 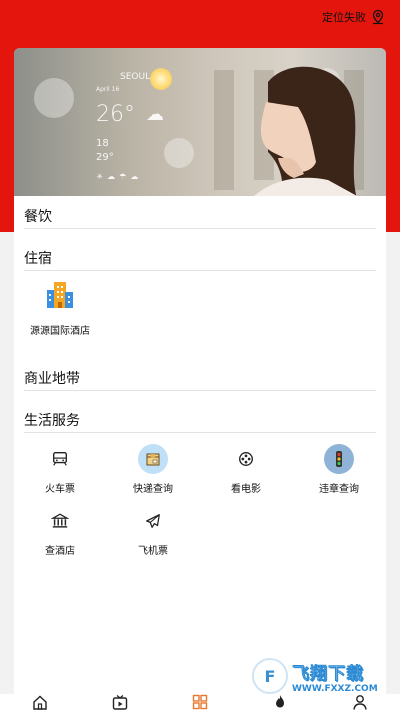 What do you see at coordinates (161, 79) in the screenshot?
I see `sun-icon` at bounding box center [161, 79].